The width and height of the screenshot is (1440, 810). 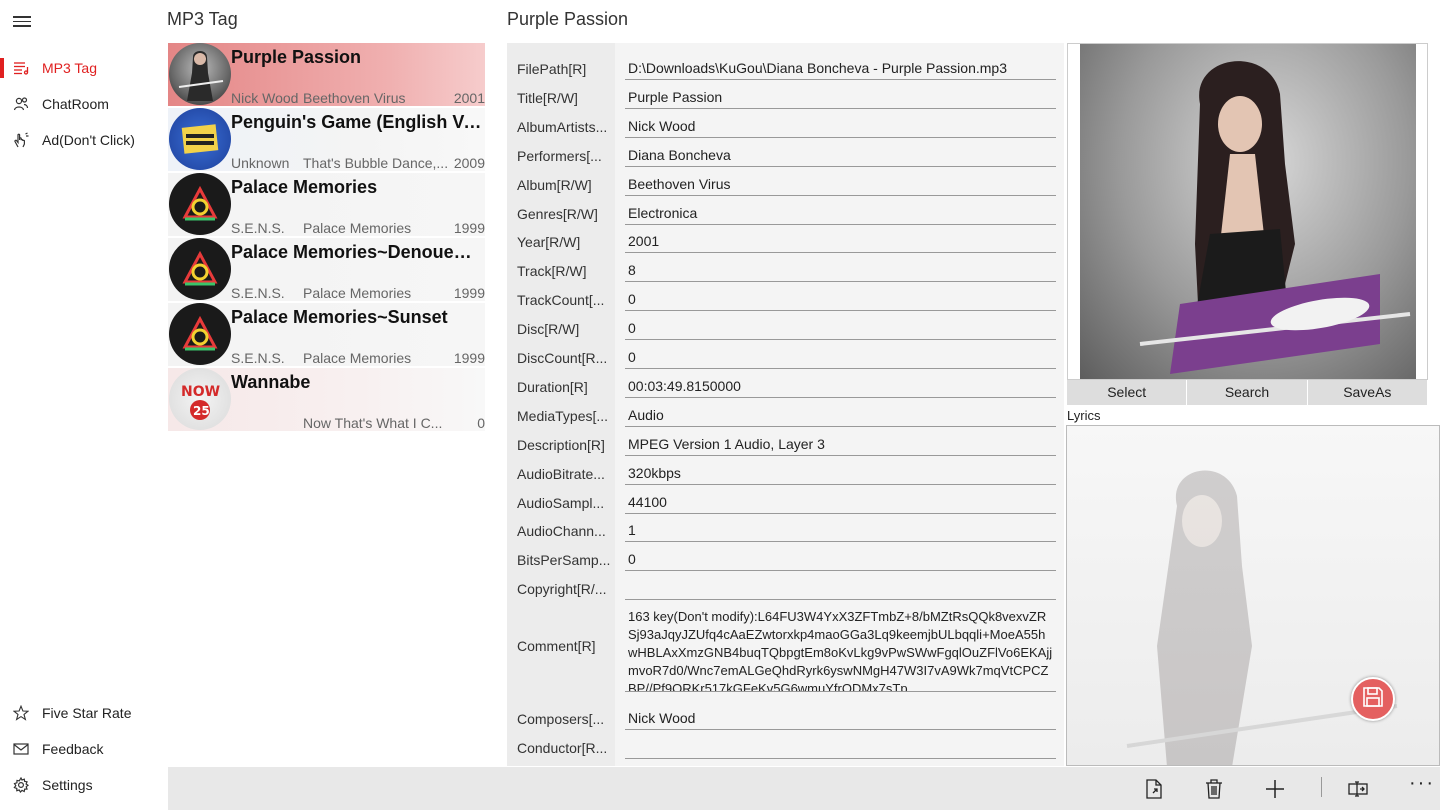 I want to click on save-icon, so click(x=1373, y=699).